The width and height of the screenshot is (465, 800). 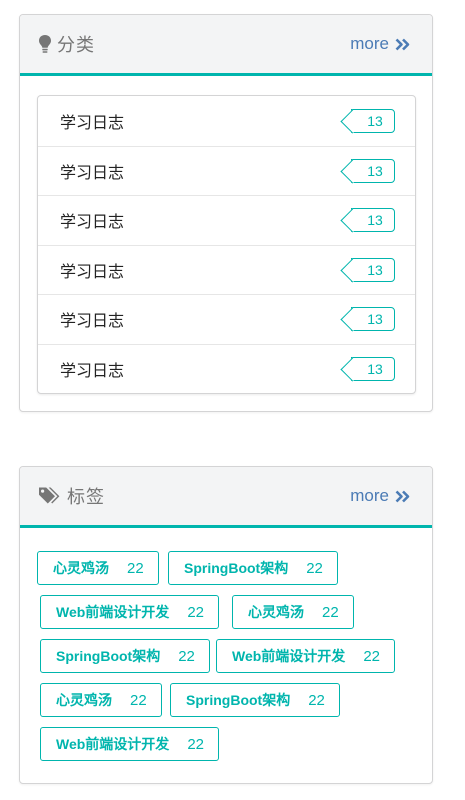 I want to click on categories-header: 分类 more, so click(x=226, y=45).